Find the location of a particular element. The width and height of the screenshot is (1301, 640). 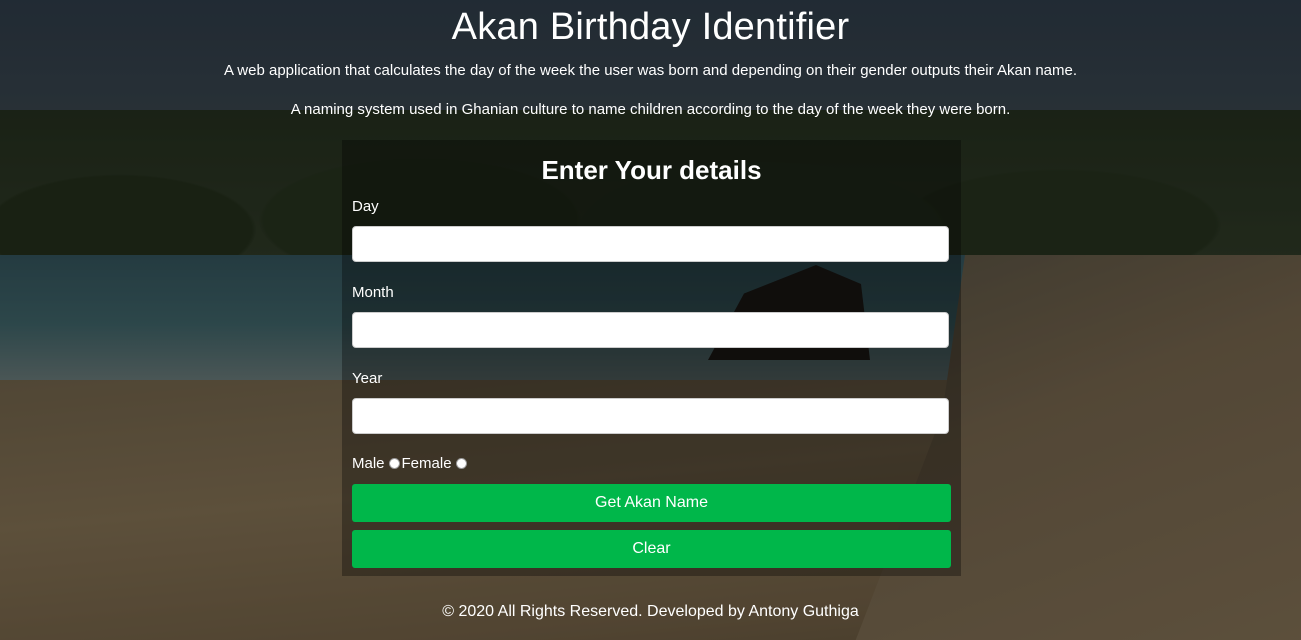

month-label: Month is located at coordinates (373, 292).